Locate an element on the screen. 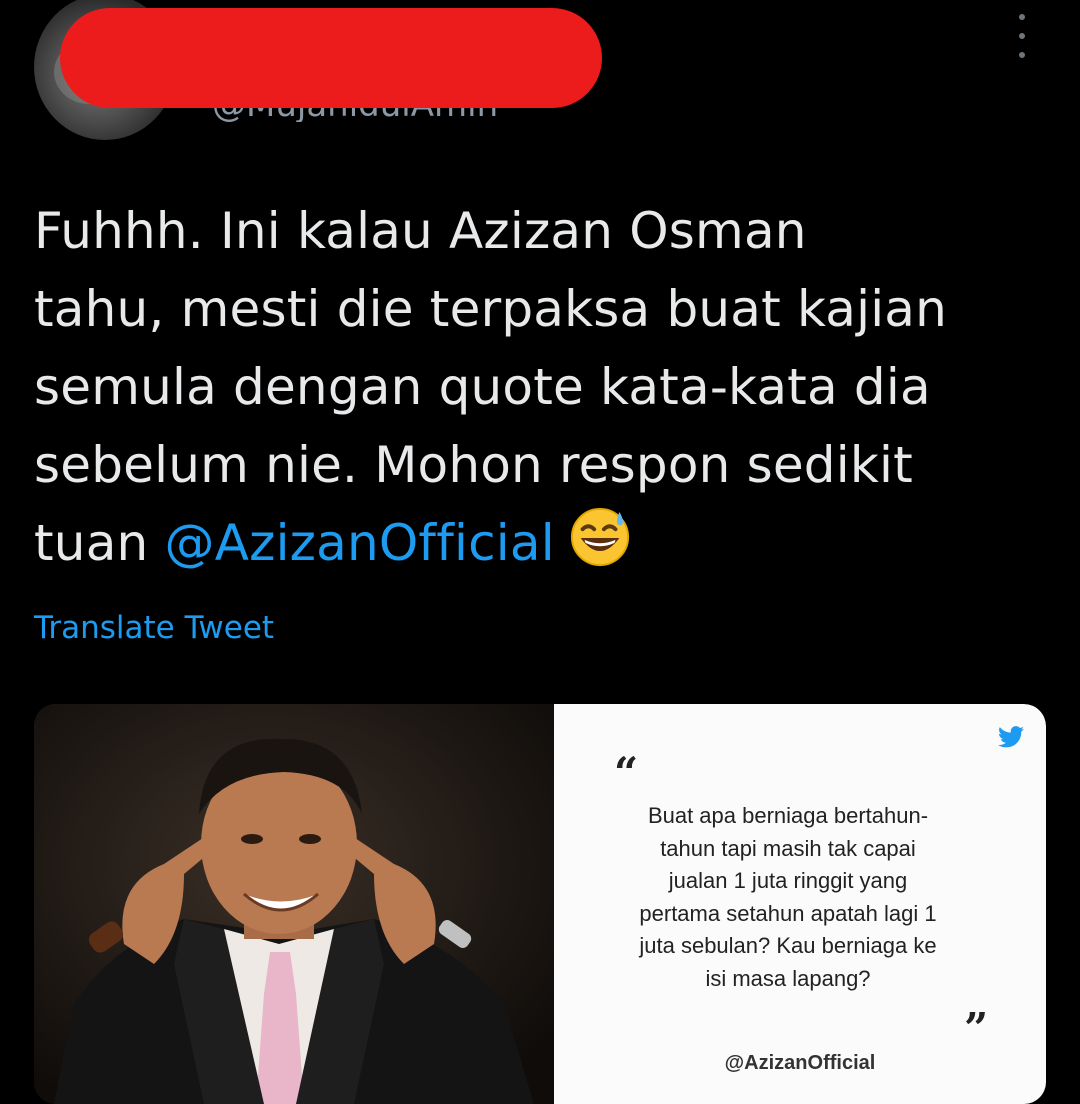 This screenshot has height=1104, width=1080. tweet-text-line: semula dengan quote kata-kata dia is located at coordinates (482, 387).